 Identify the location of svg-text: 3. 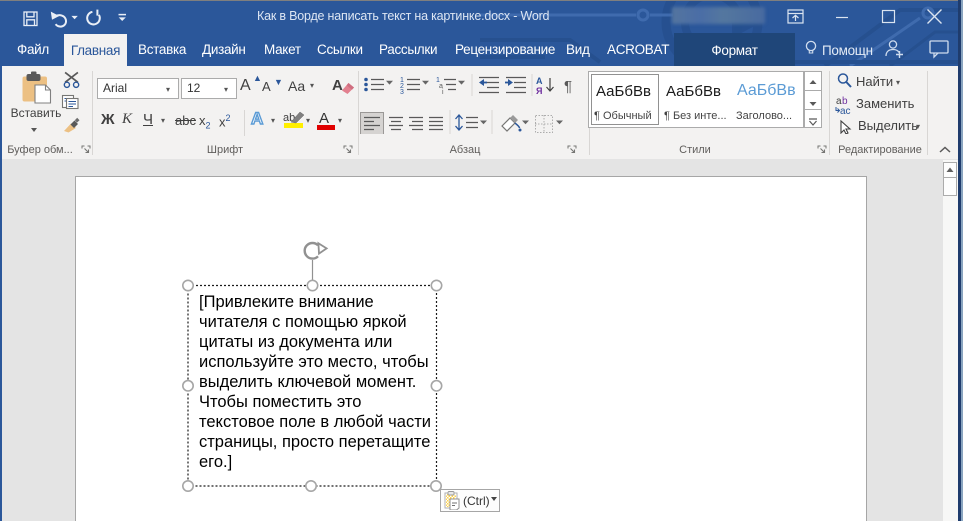
(402, 92).